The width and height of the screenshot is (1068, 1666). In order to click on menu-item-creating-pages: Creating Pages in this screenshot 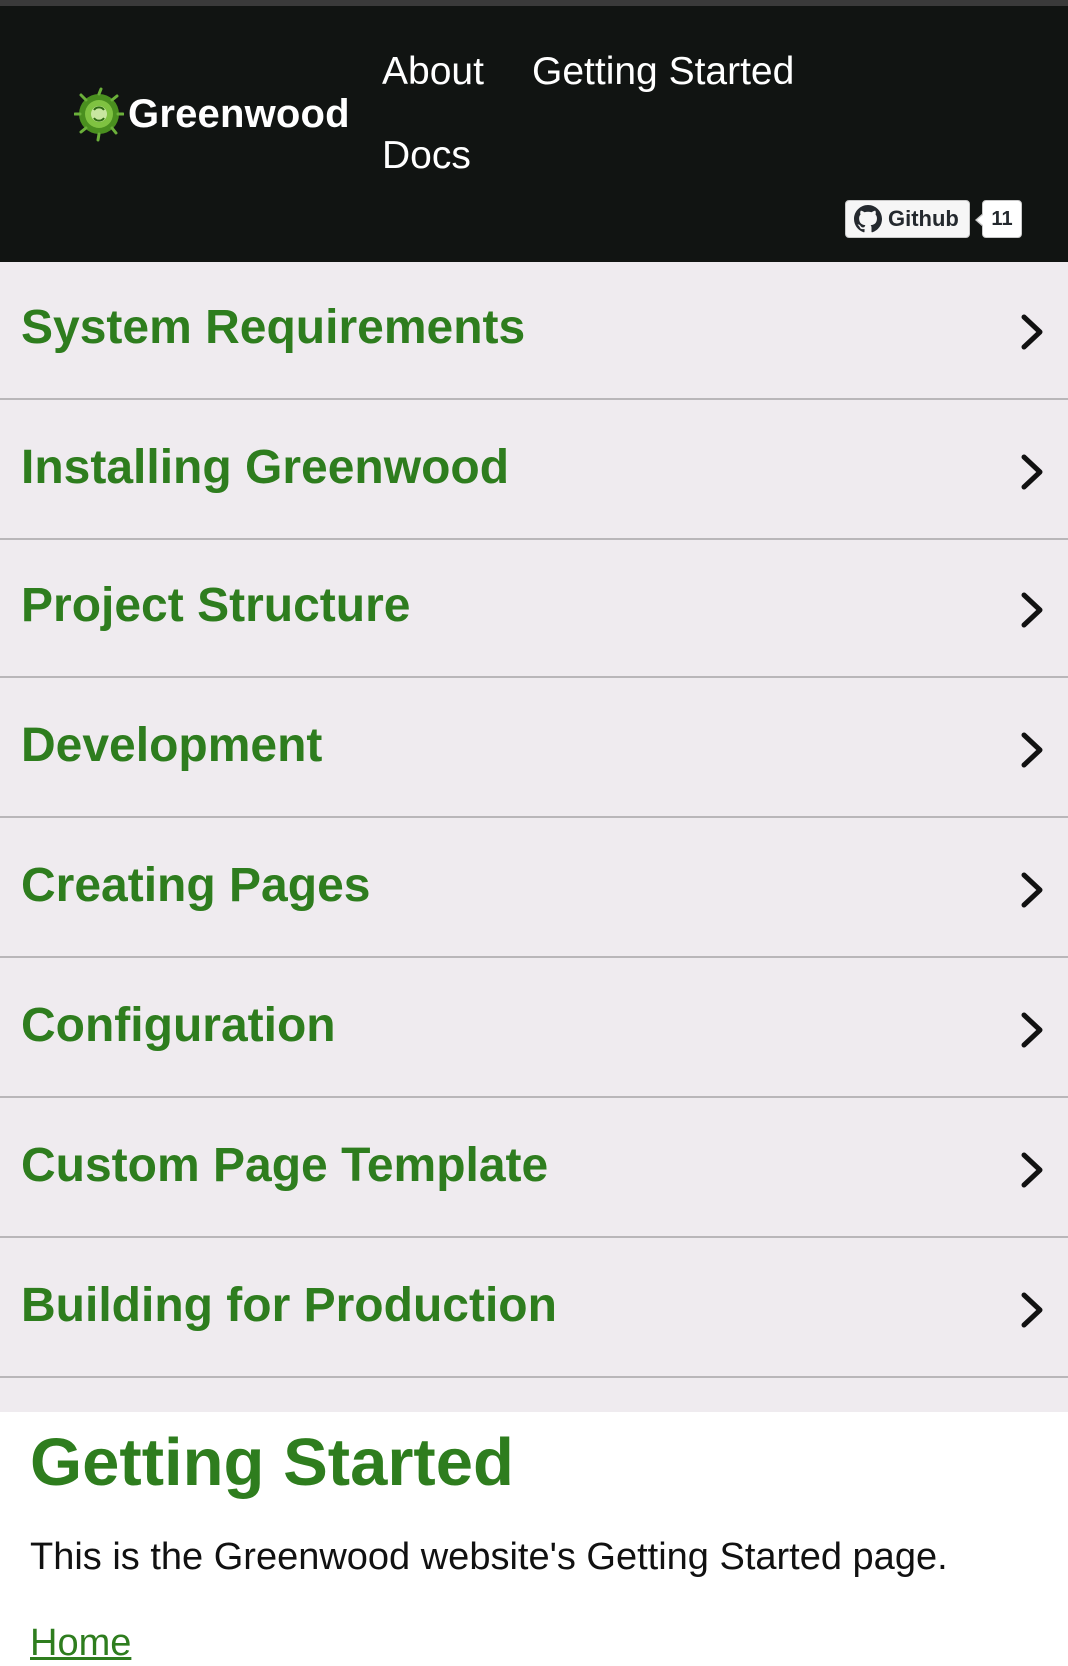, I will do `click(534, 889)`.